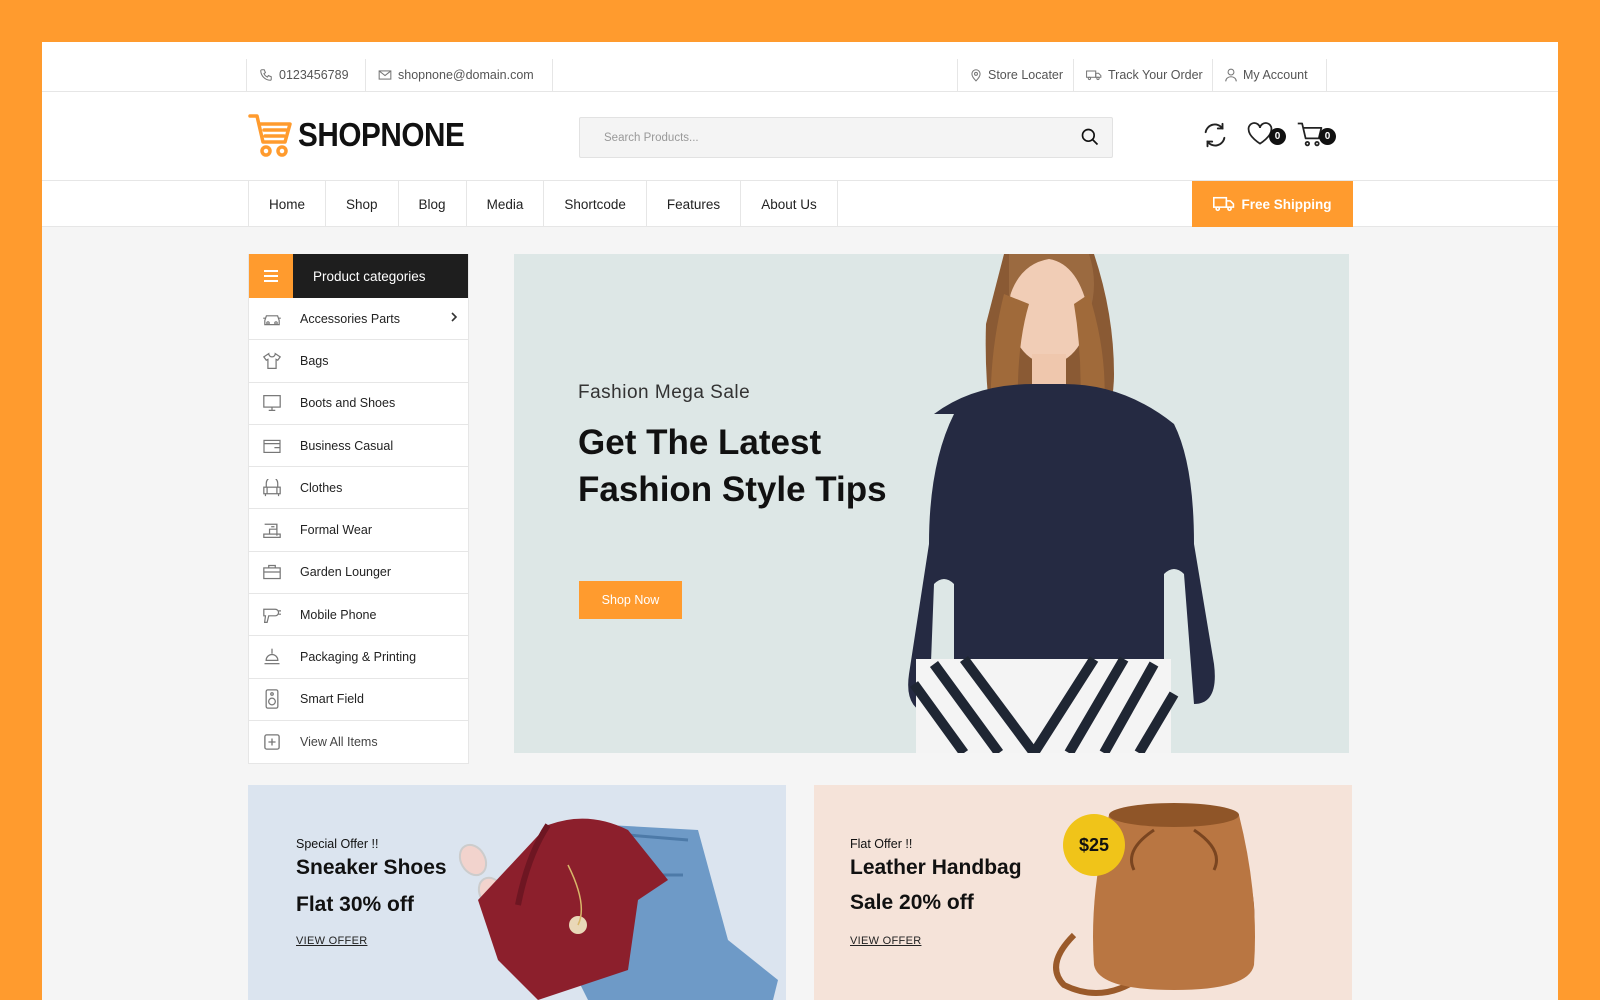  What do you see at coordinates (1275, 75) in the screenshot?
I see `my-account-label: My Account` at bounding box center [1275, 75].